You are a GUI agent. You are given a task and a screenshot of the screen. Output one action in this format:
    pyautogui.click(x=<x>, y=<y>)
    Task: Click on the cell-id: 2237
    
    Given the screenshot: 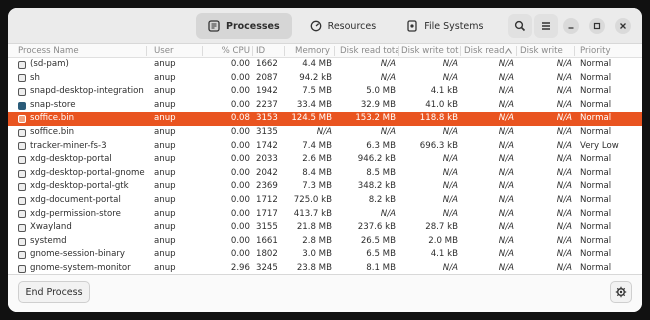 What is the action you would take?
    pyautogui.click(x=267, y=104)
    